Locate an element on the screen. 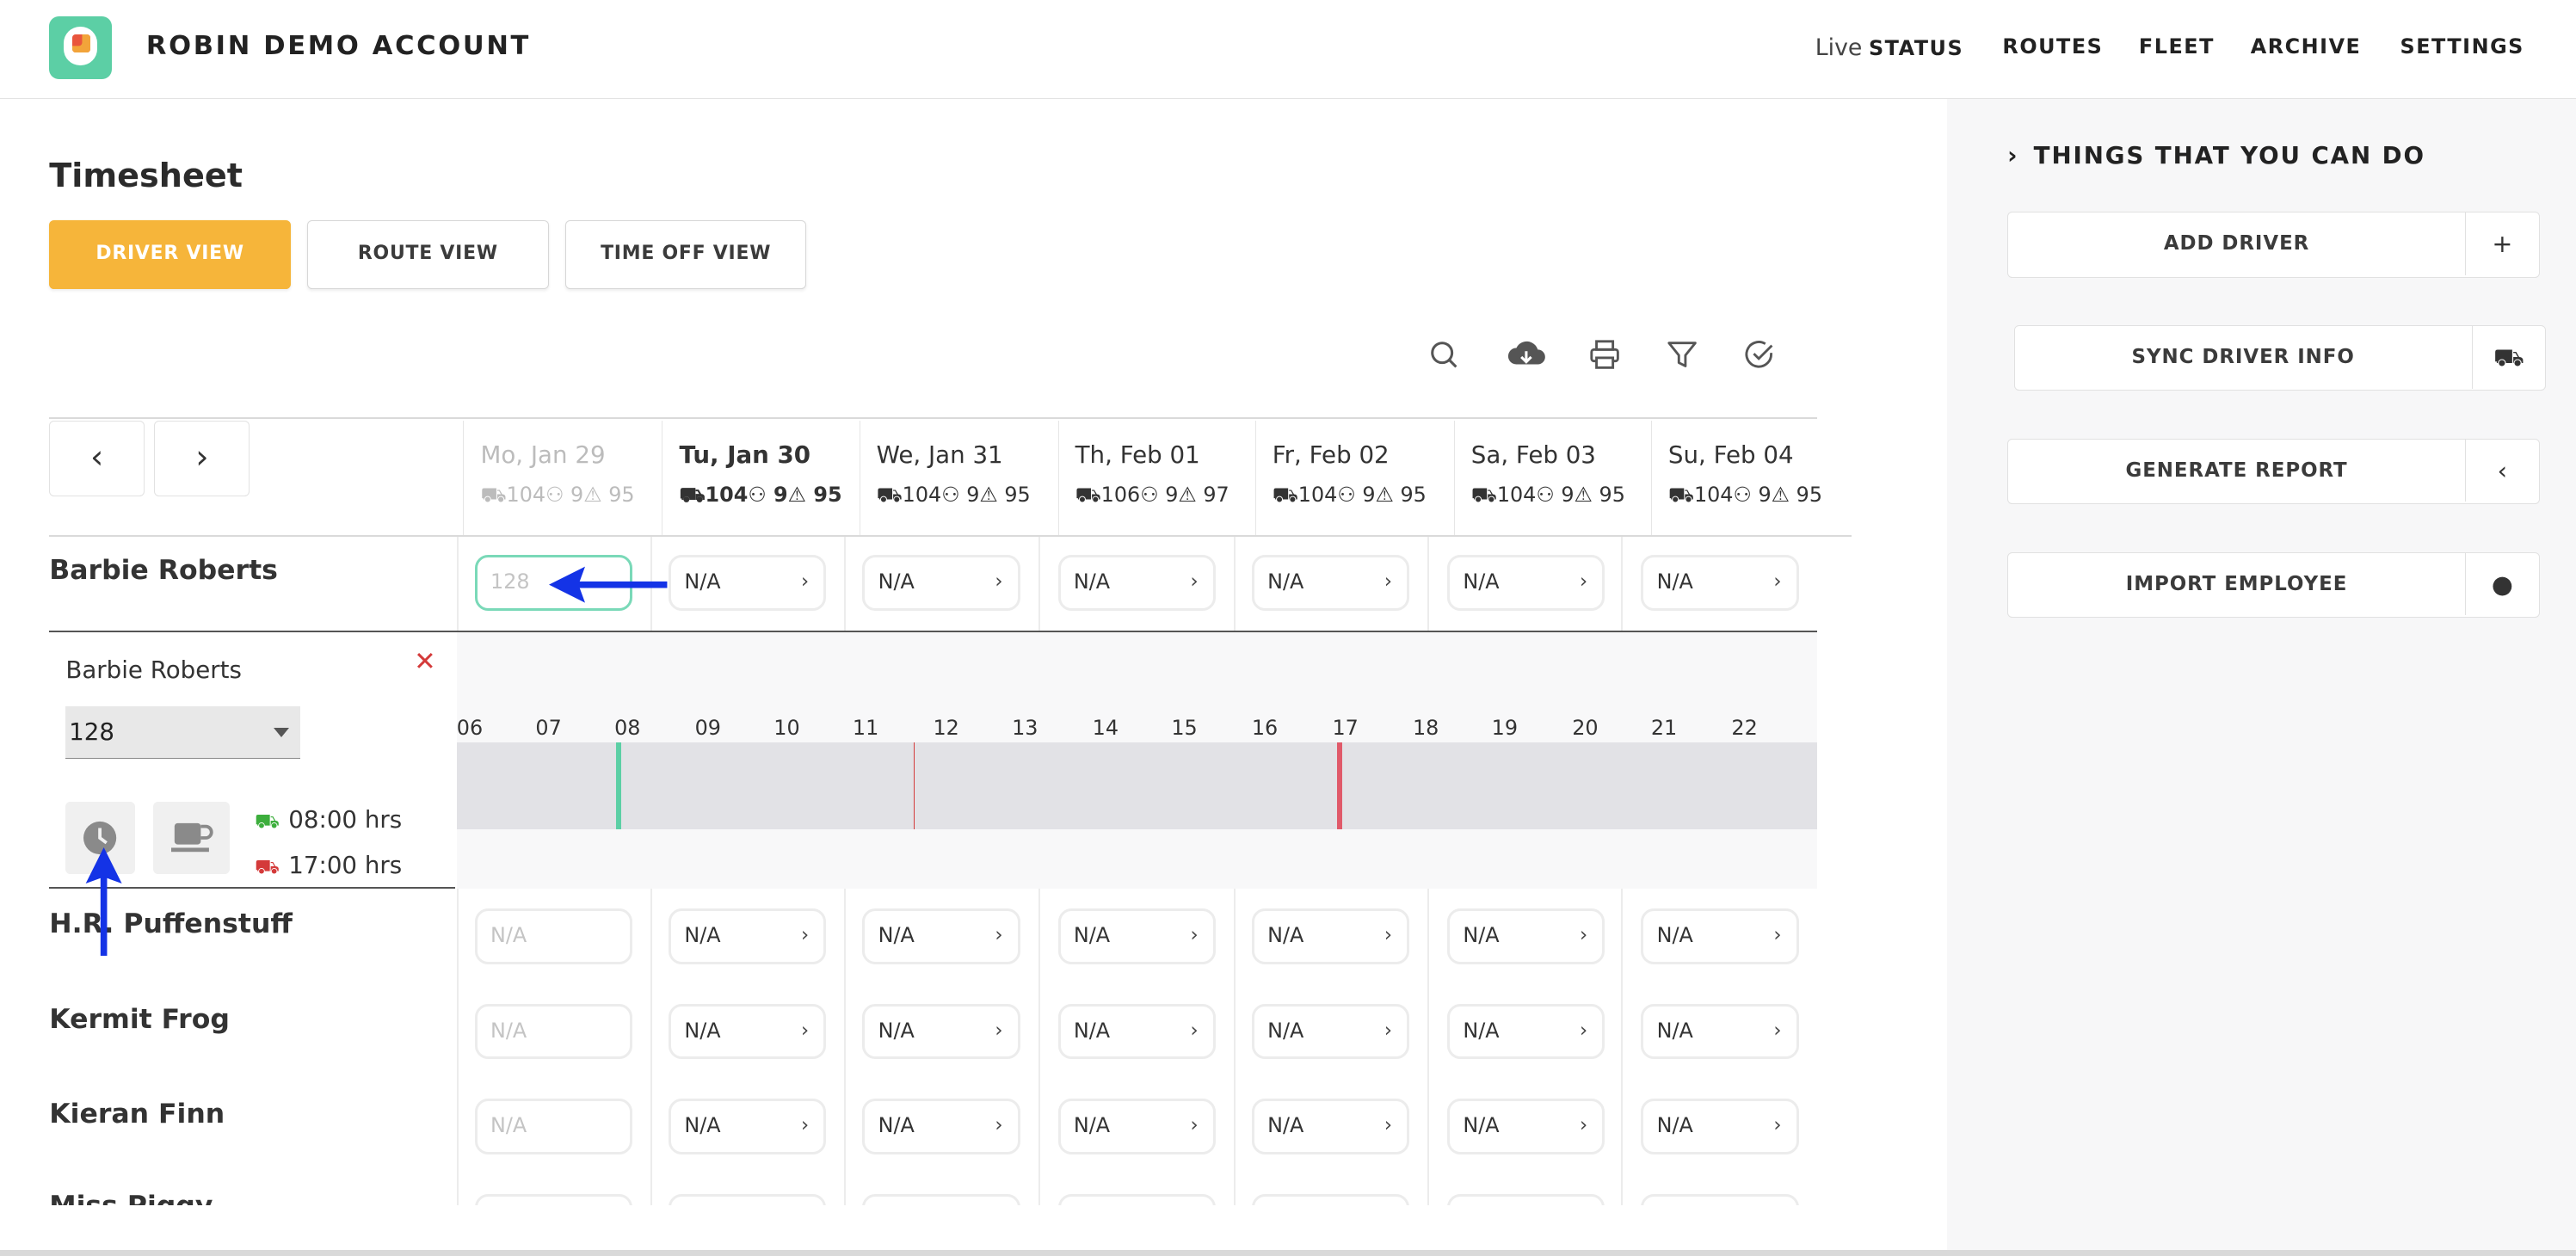 Image resolution: width=2576 pixels, height=1256 pixels. timeline-bar is located at coordinates (1137, 786).